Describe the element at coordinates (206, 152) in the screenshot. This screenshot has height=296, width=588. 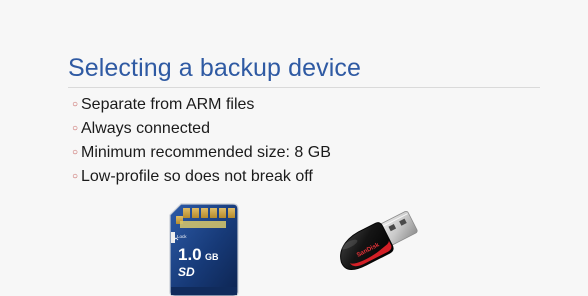
I see `bullet-text: Minimum recommended size: 8 GB` at that location.